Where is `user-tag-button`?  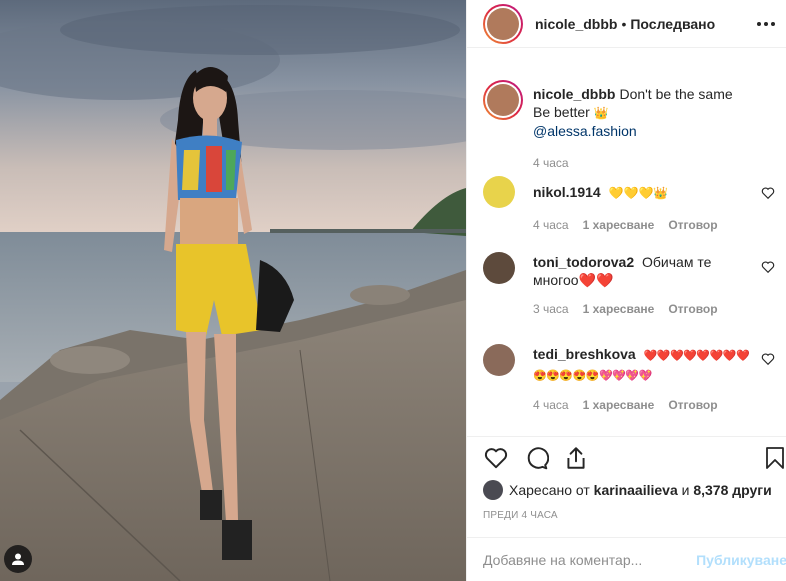
user-tag-button is located at coordinates (18, 559).